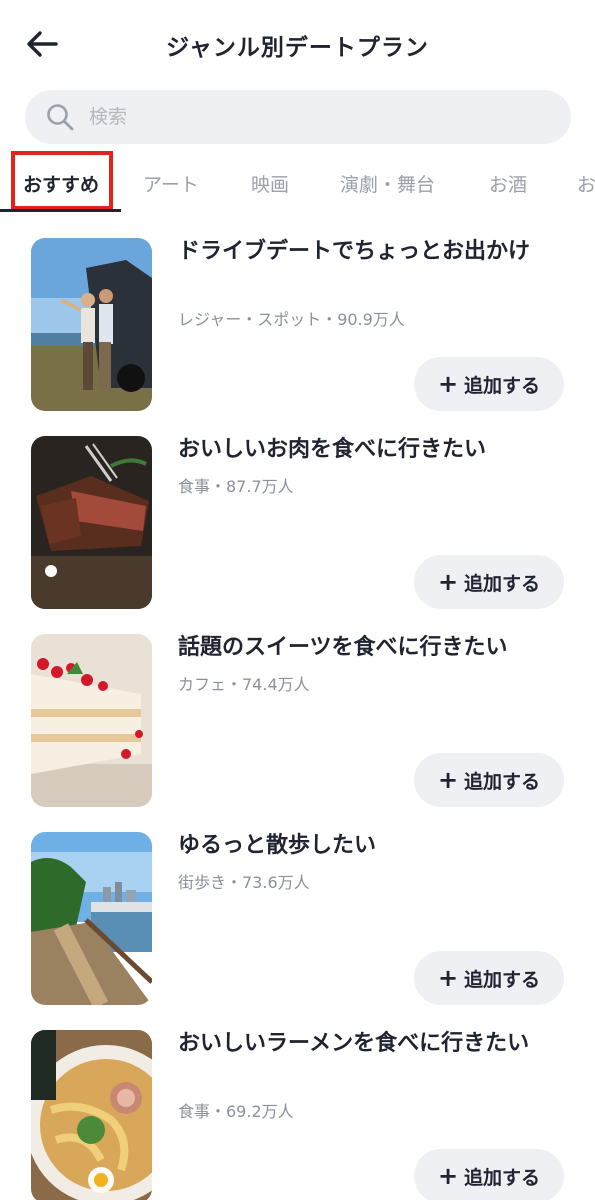  Describe the element at coordinates (586, 183) in the screenshot. I see `tab-more: お` at that location.